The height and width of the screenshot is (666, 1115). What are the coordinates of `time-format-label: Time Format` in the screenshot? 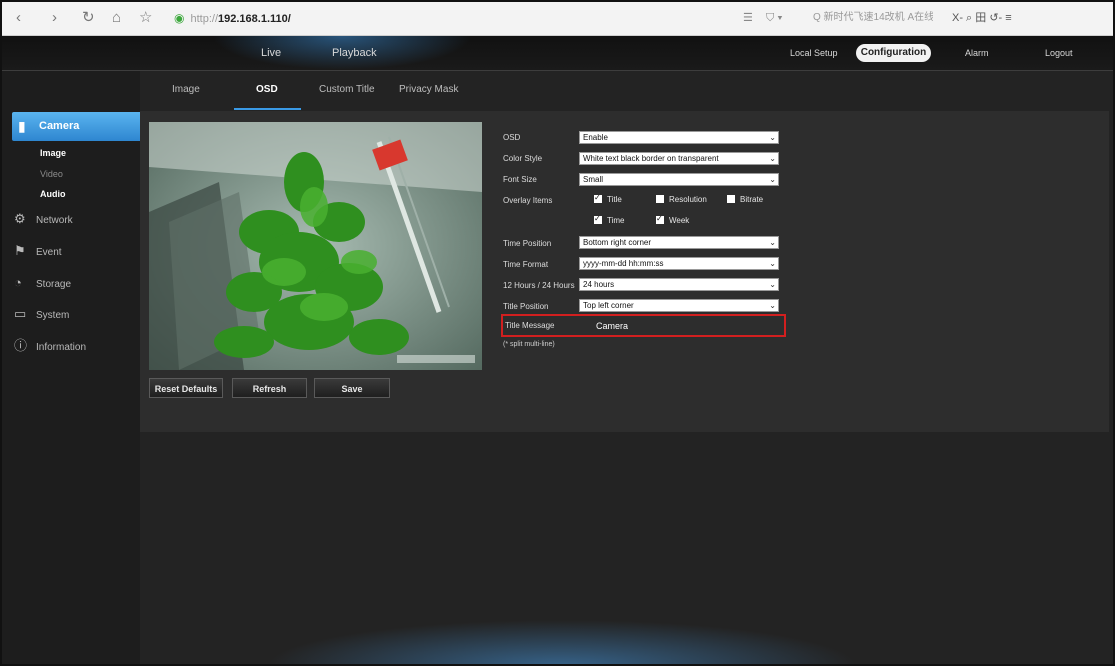 It's located at (526, 264).